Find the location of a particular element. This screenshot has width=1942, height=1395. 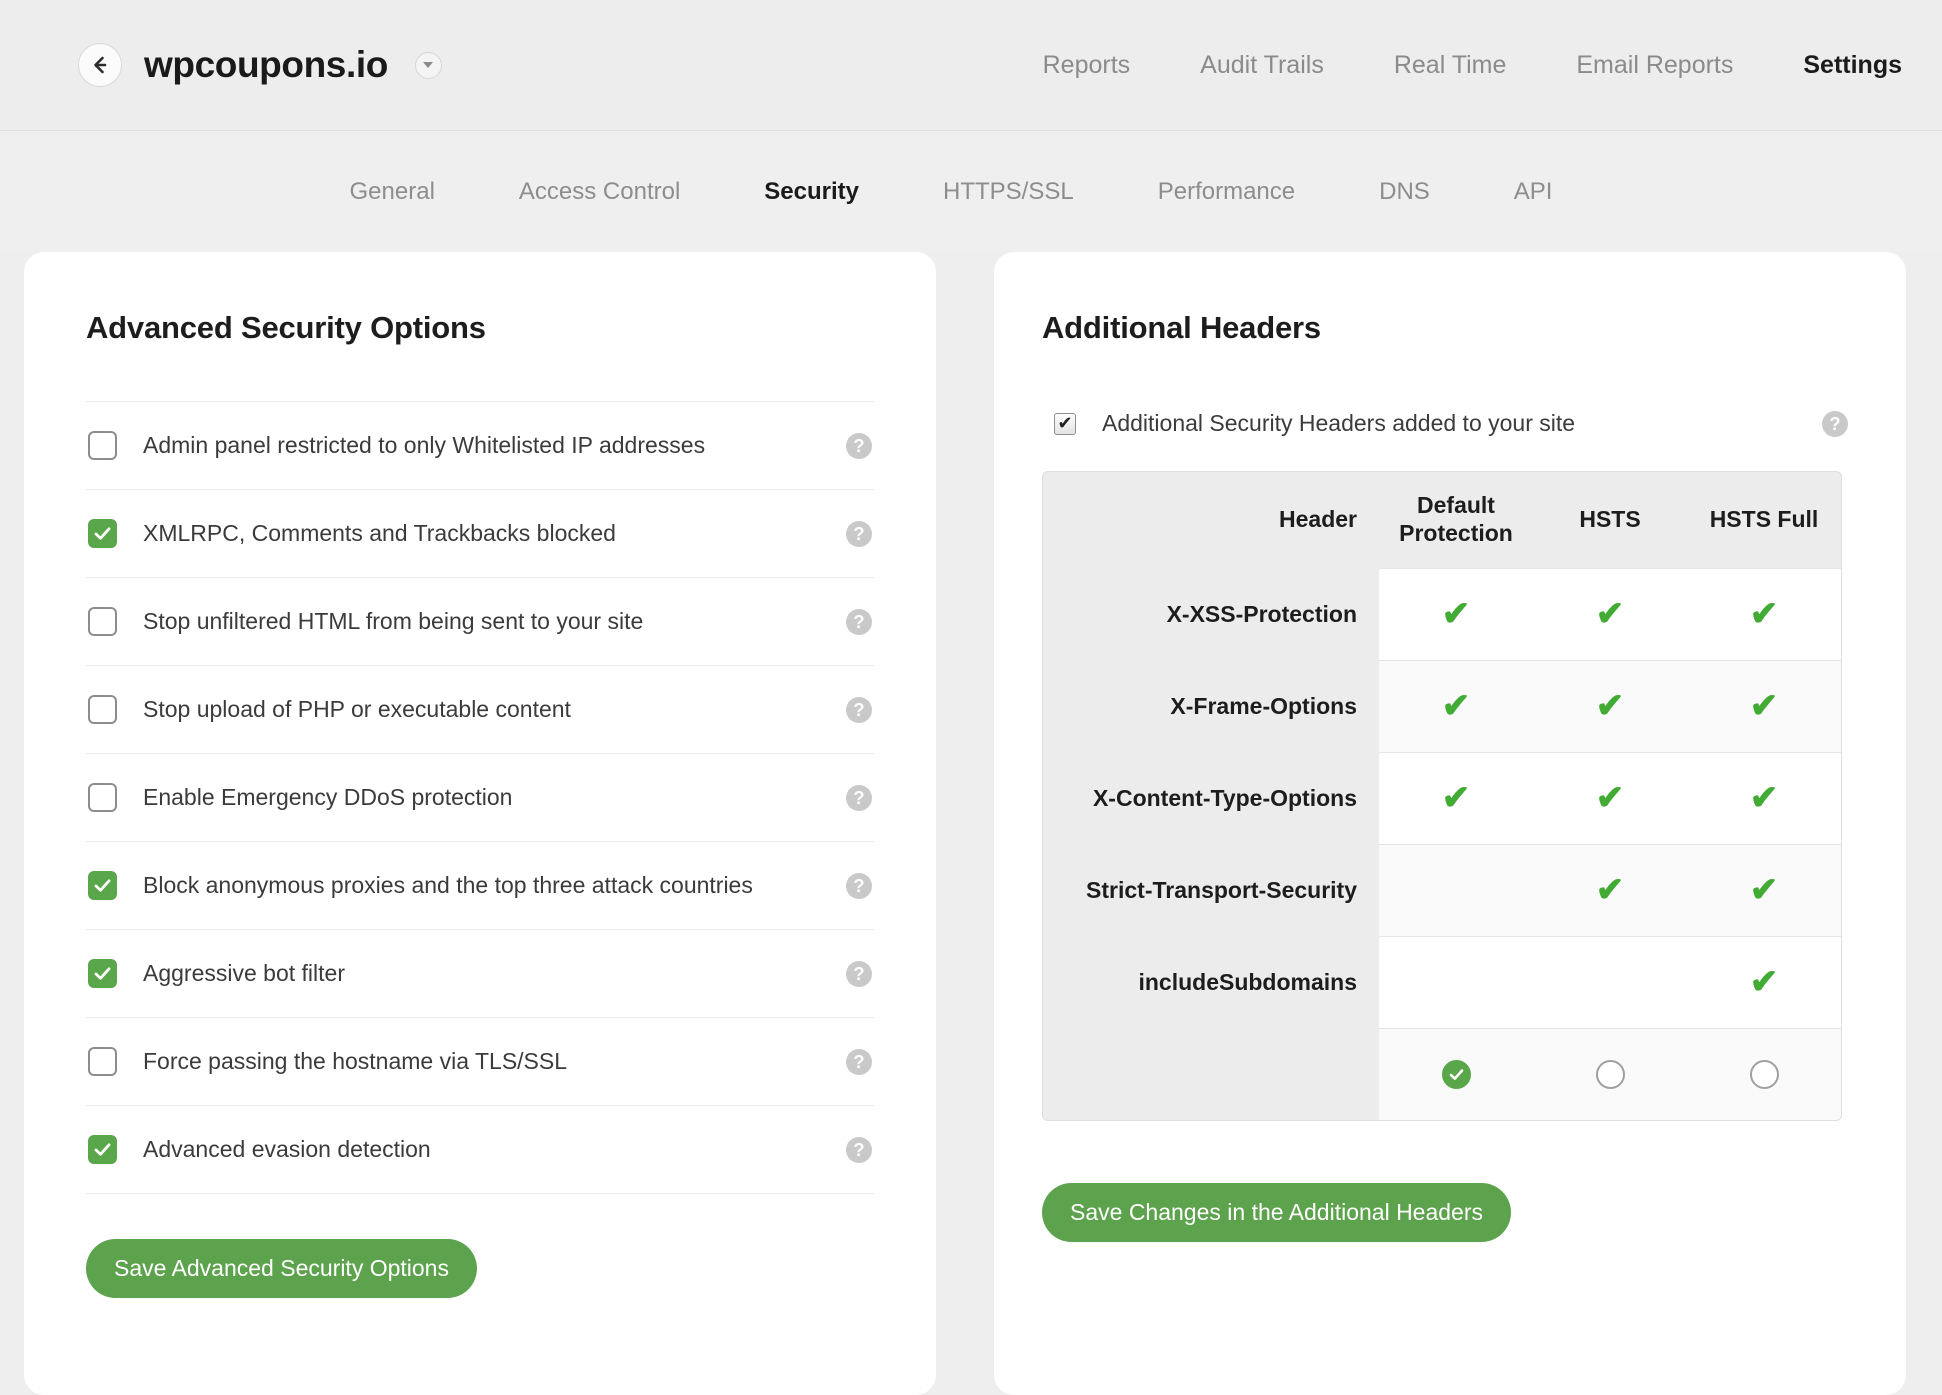

site-dropdown-button is located at coordinates (428, 65).